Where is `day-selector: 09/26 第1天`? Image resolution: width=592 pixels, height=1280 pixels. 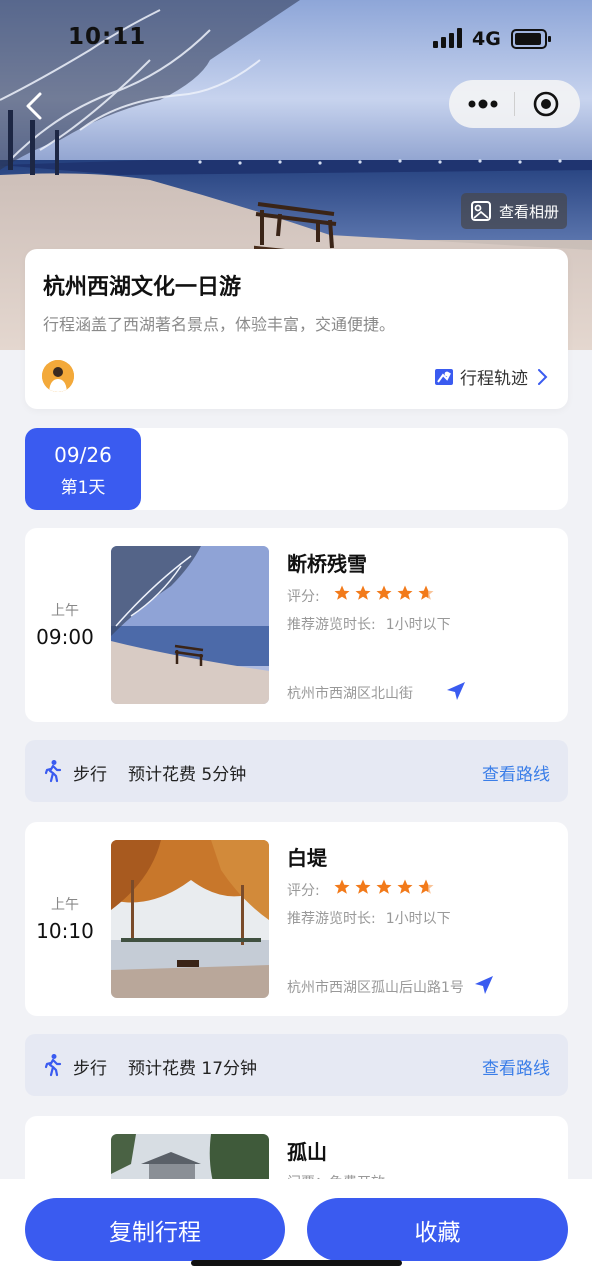 day-selector: 09/26 第1天 is located at coordinates (296, 469).